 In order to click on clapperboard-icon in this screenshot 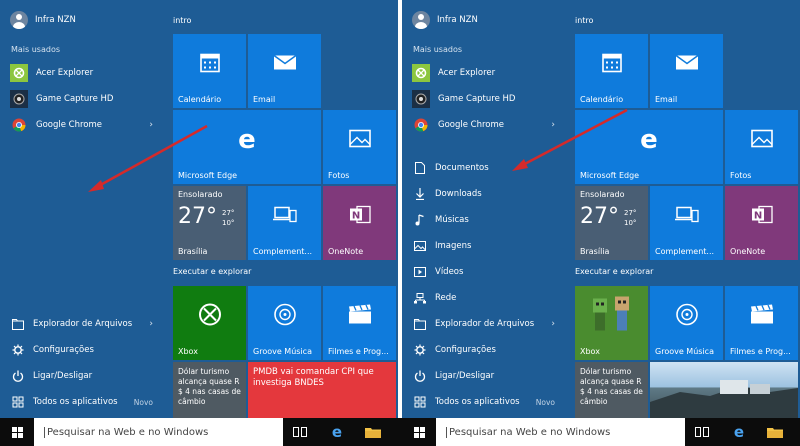, I will do `click(762, 315)`.